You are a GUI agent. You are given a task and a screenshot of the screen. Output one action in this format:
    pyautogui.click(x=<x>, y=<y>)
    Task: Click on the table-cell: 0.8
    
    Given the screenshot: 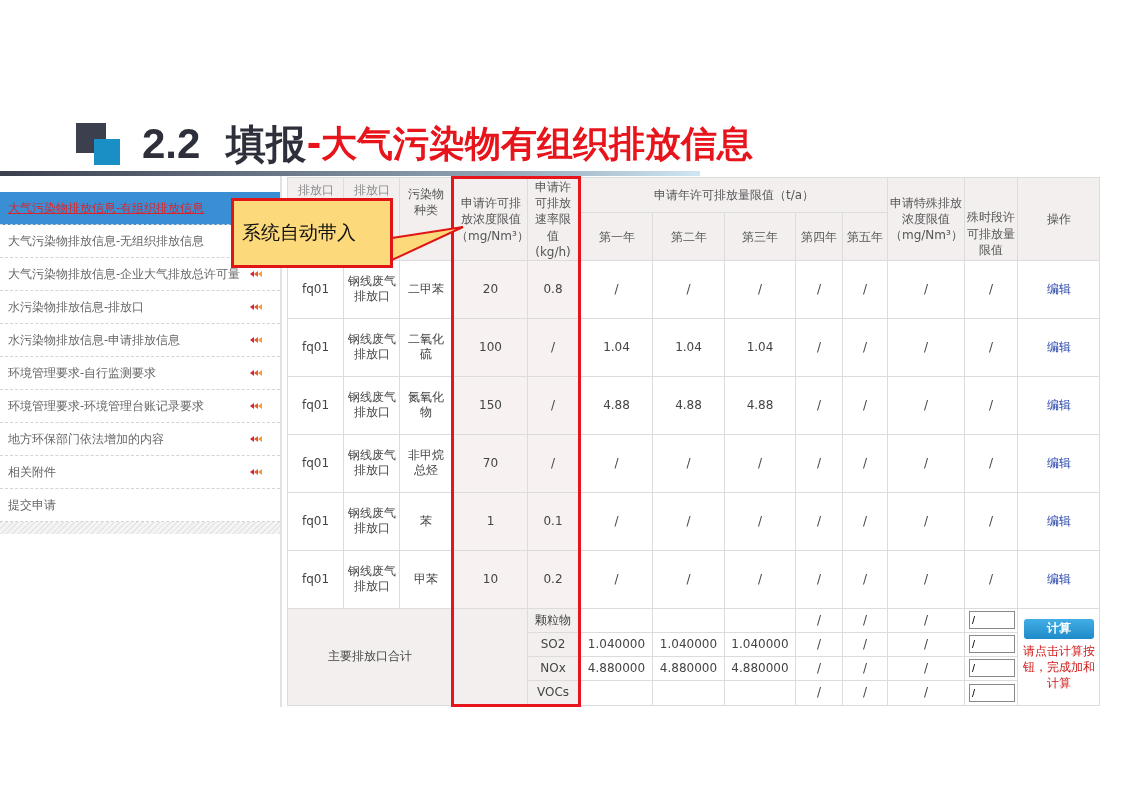 What is the action you would take?
    pyautogui.click(x=553, y=289)
    